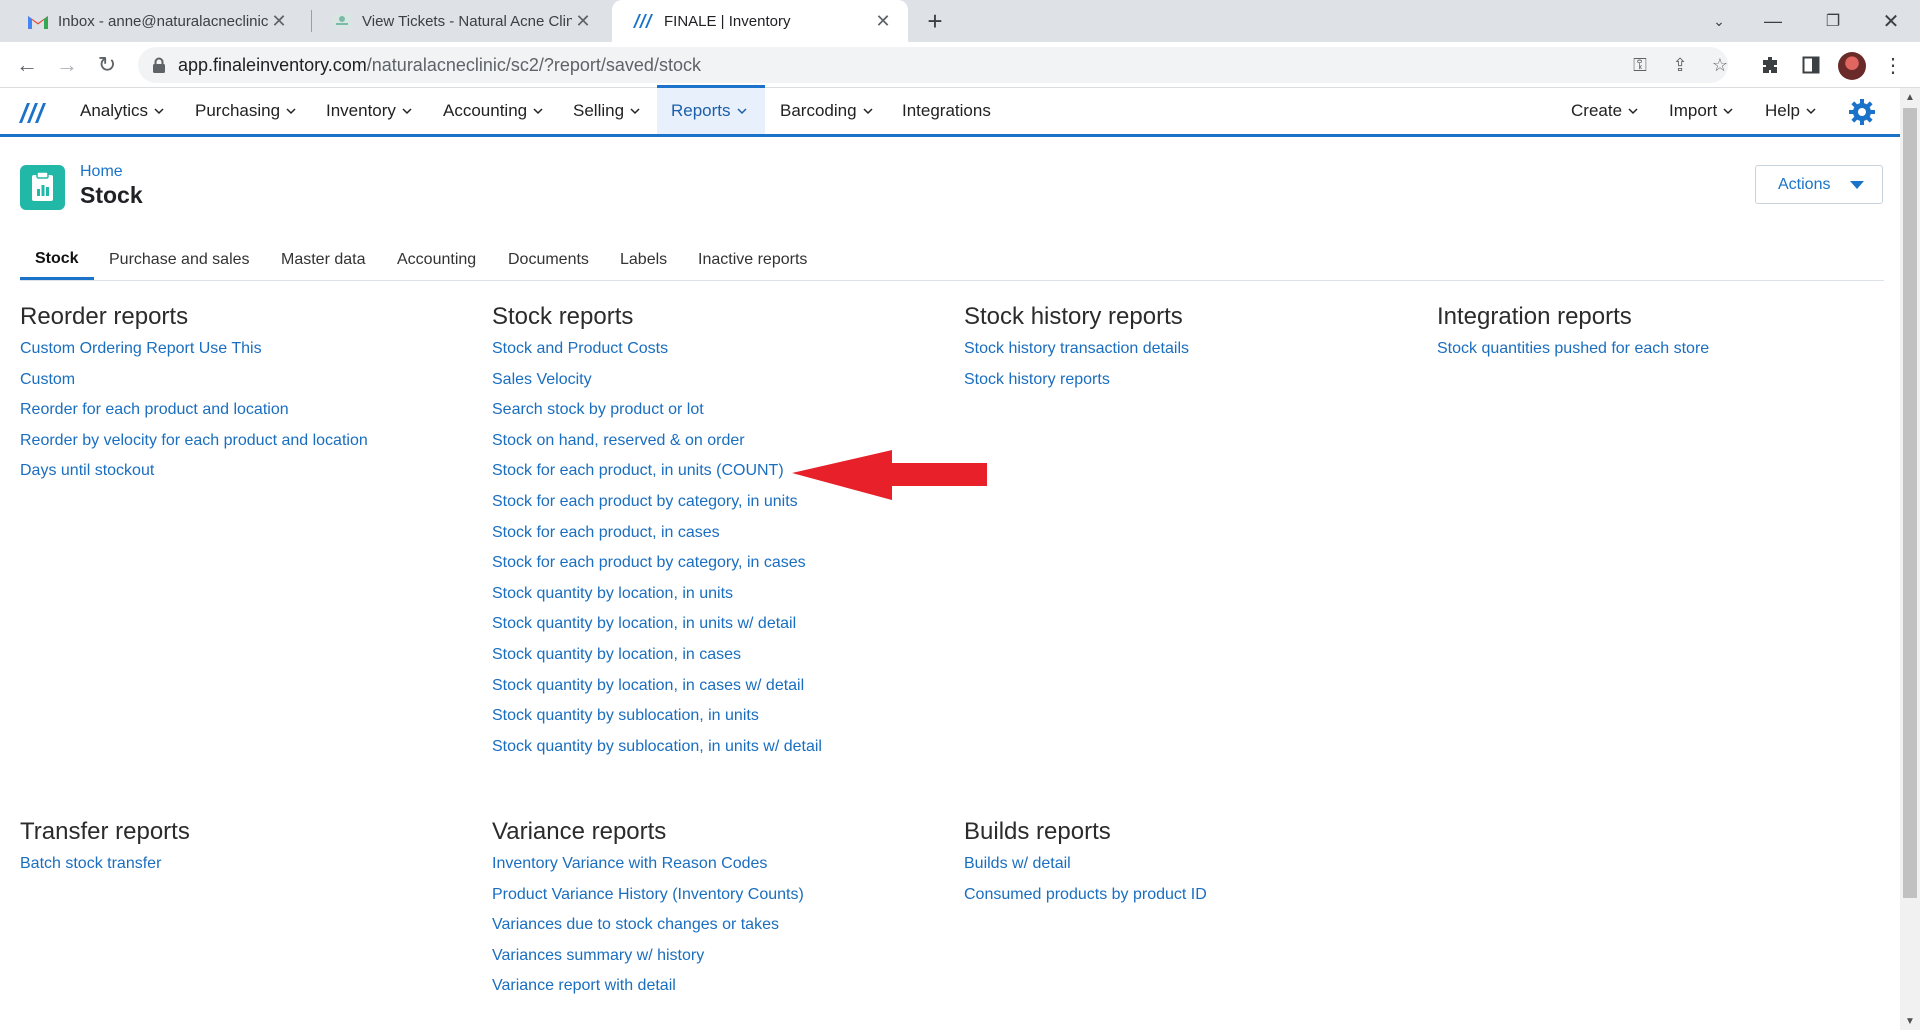  I want to click on profile-avatar, so click(1852, 66).